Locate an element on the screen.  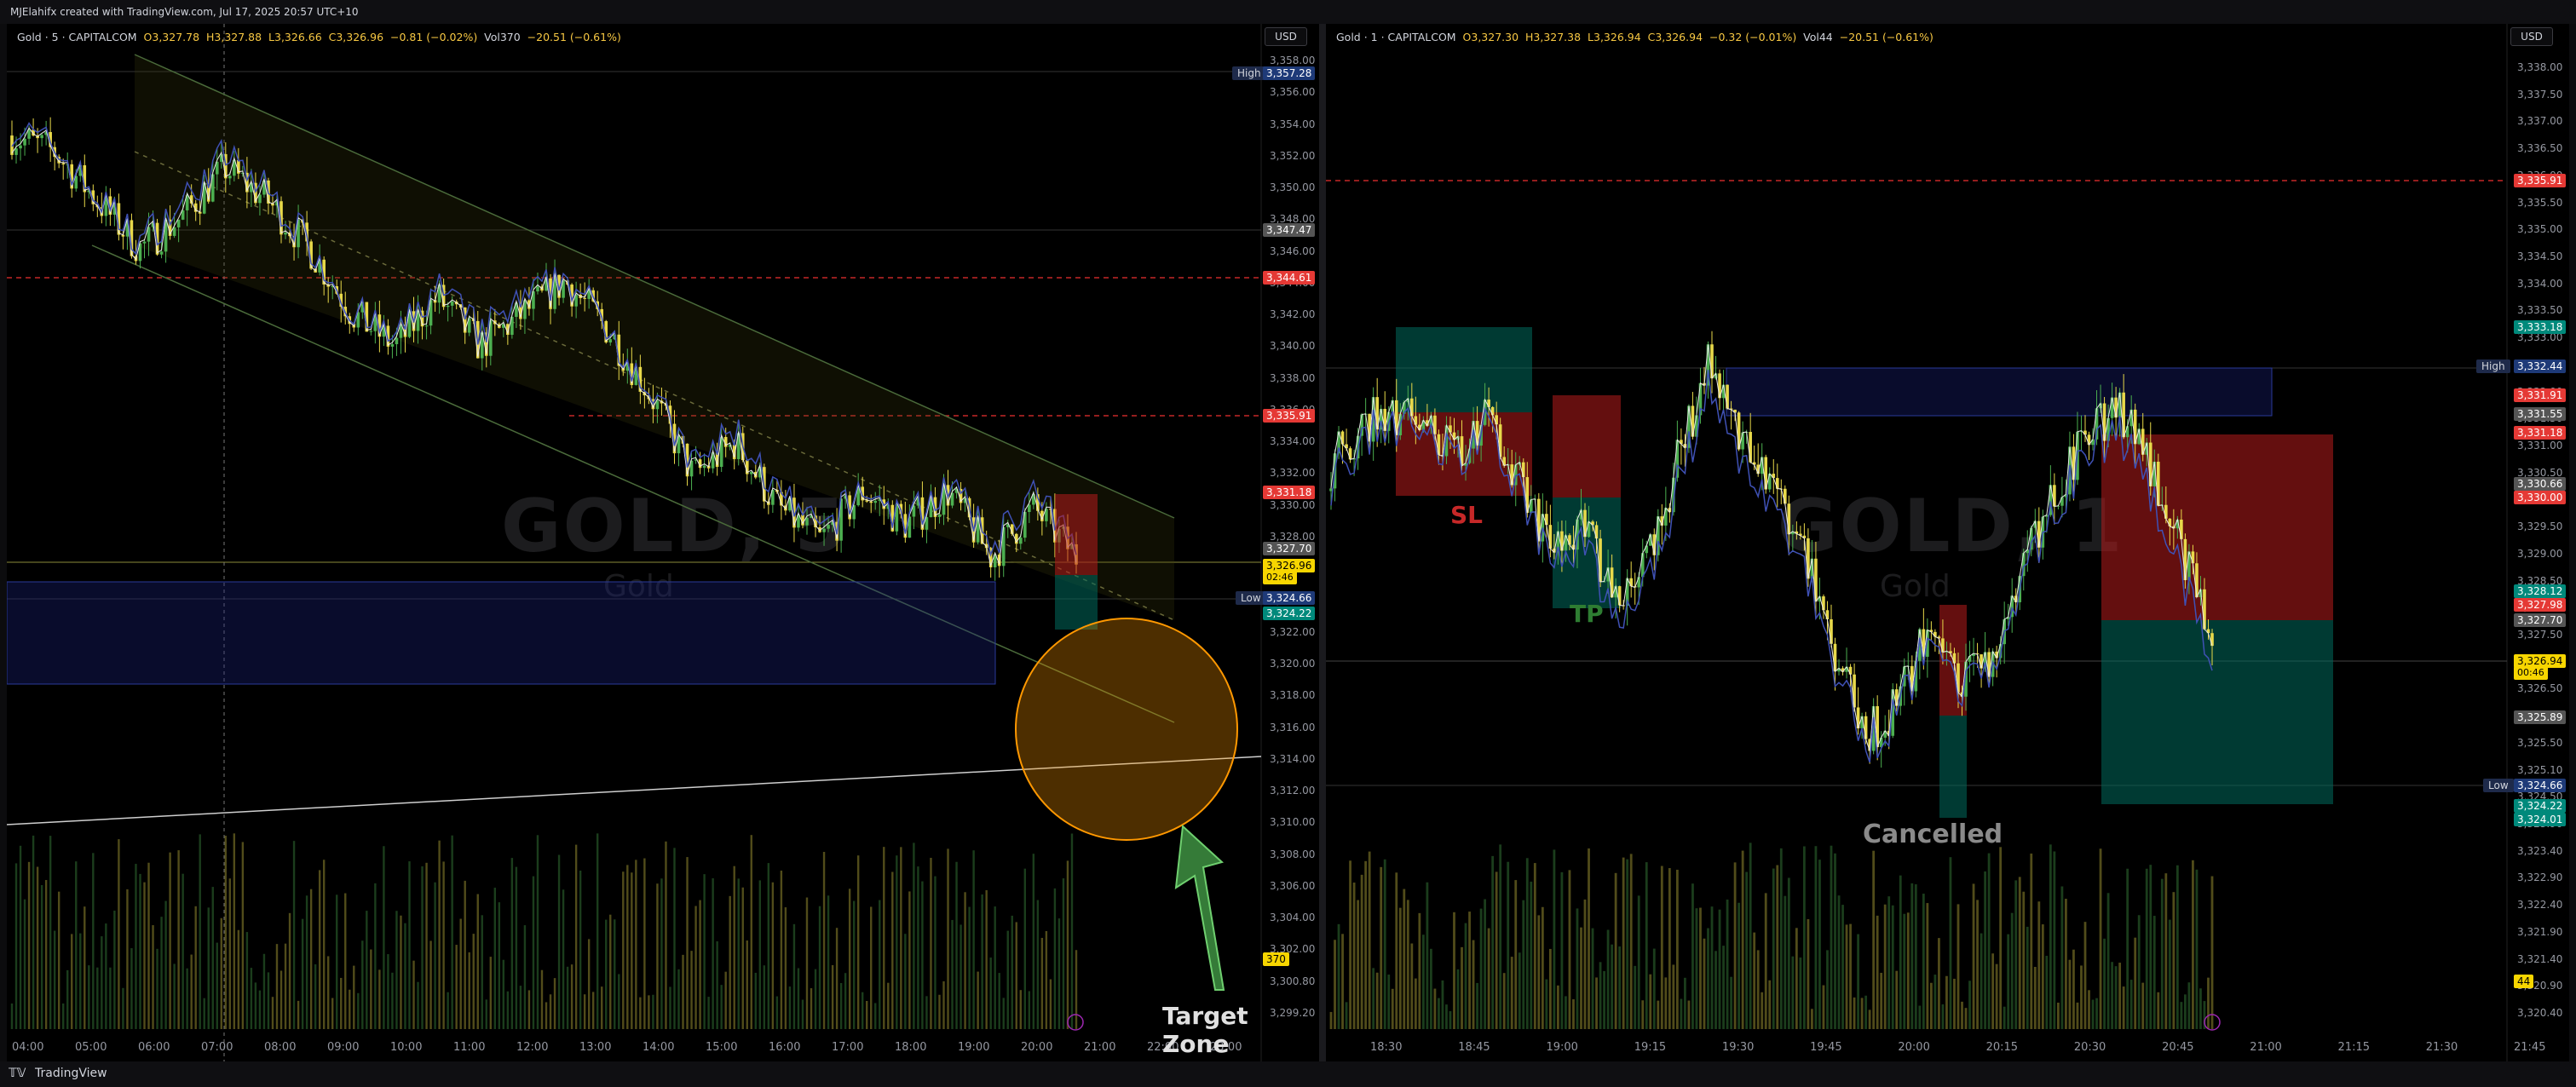
right-volume-tag: 44 is located at coordinates (2524, 981).